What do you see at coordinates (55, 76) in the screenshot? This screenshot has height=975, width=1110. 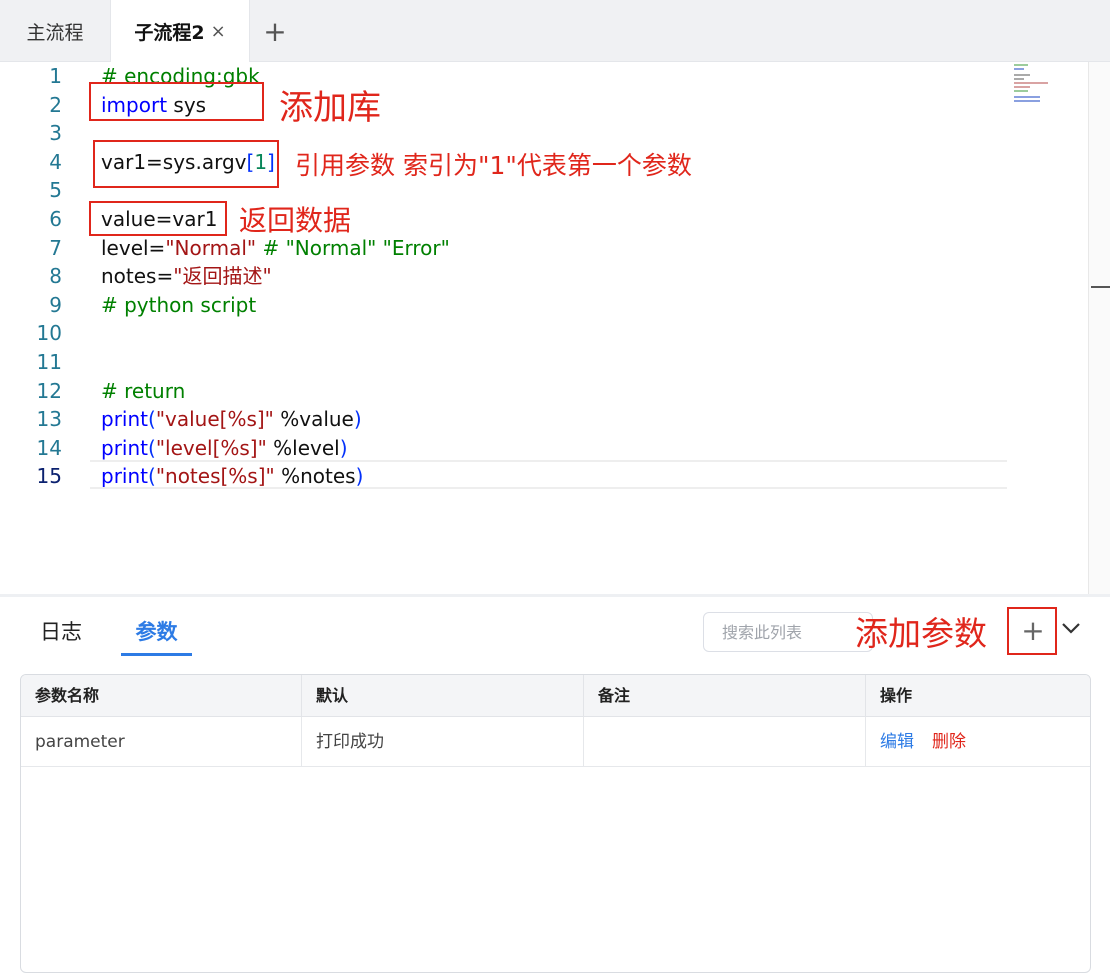 I see `line-number: 1` at bounding box center [55, 76].